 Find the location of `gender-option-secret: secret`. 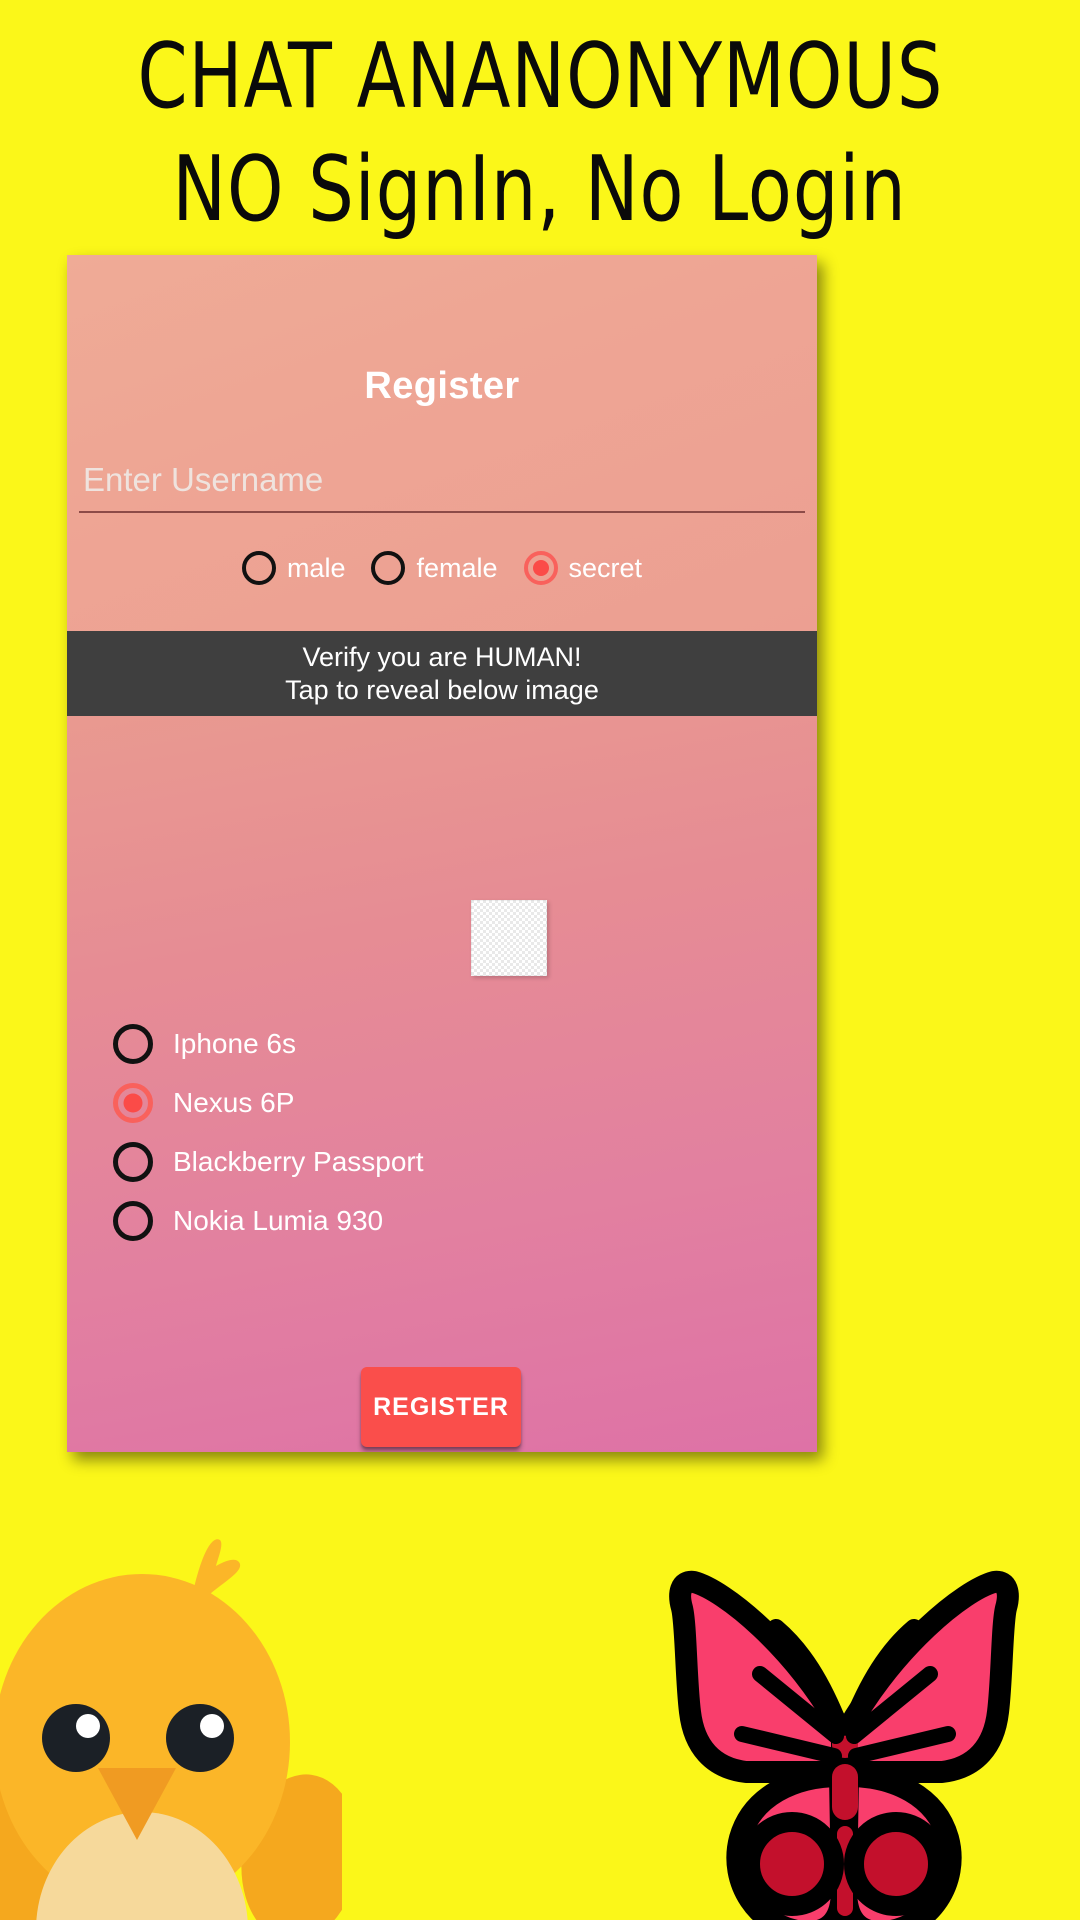

gender-option-secret: secret is located at coordinates (583, 568).